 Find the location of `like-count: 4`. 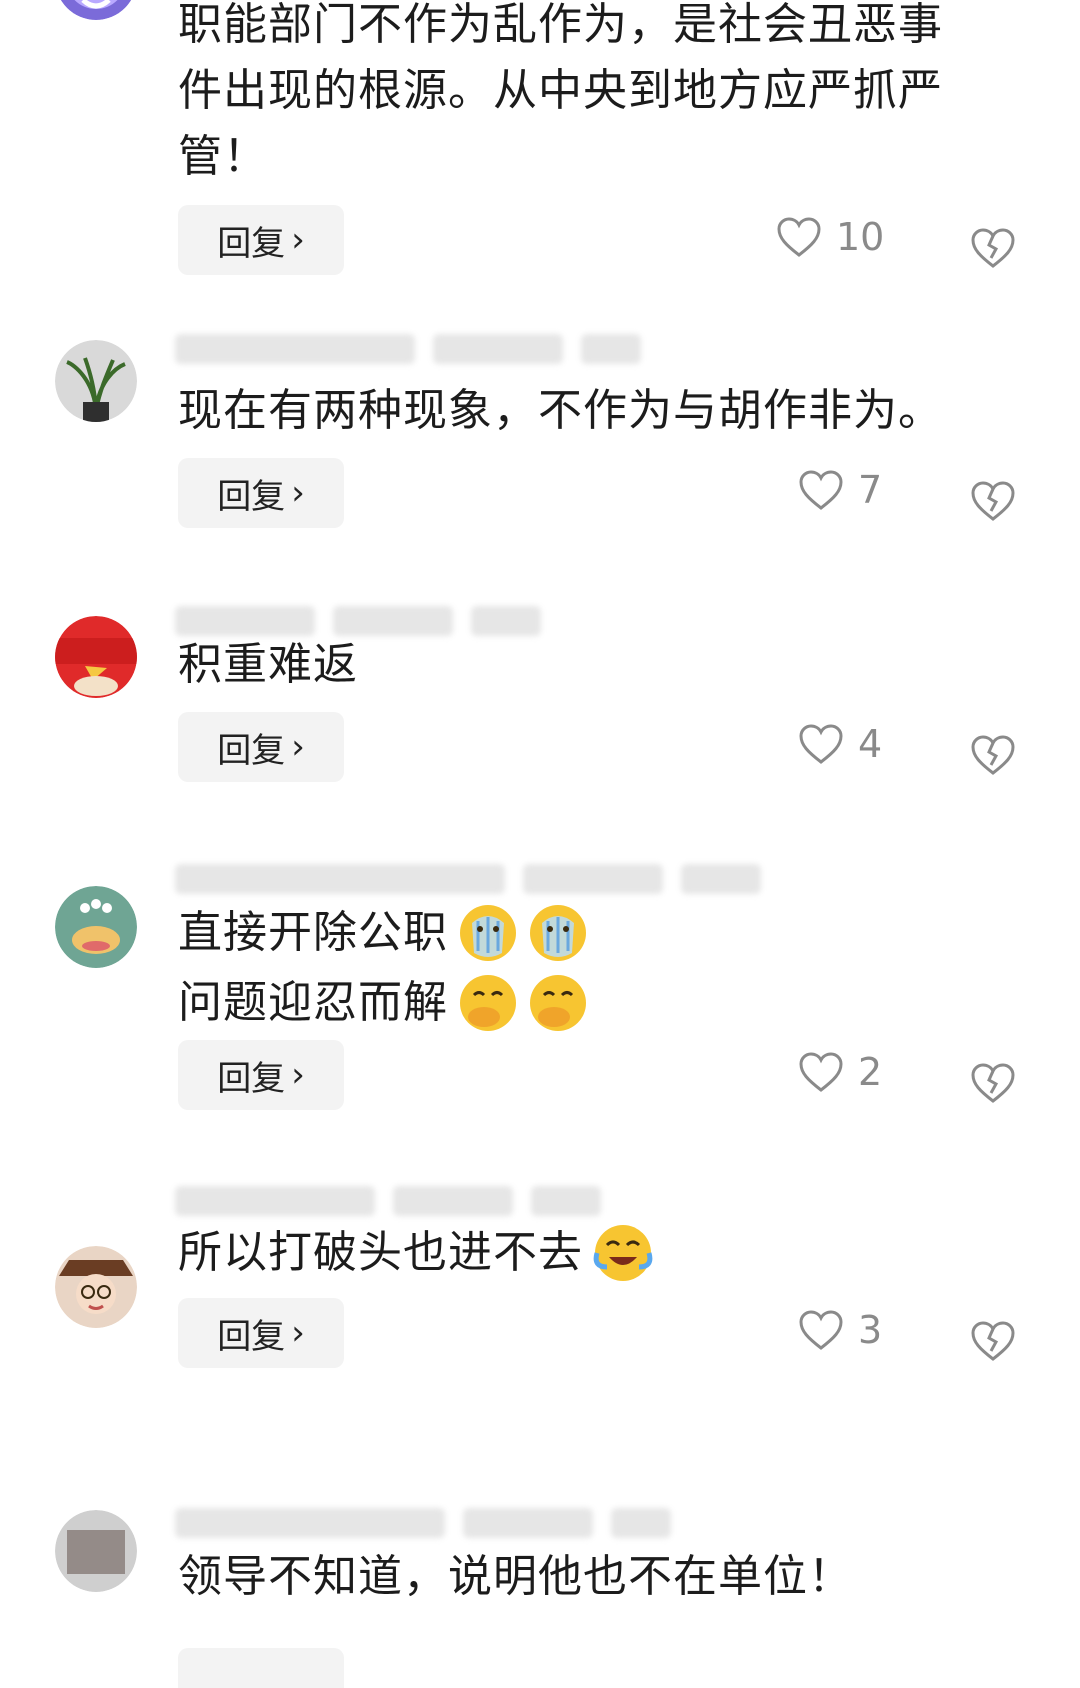

like-count: 4 is located at coordinates (870, 744).